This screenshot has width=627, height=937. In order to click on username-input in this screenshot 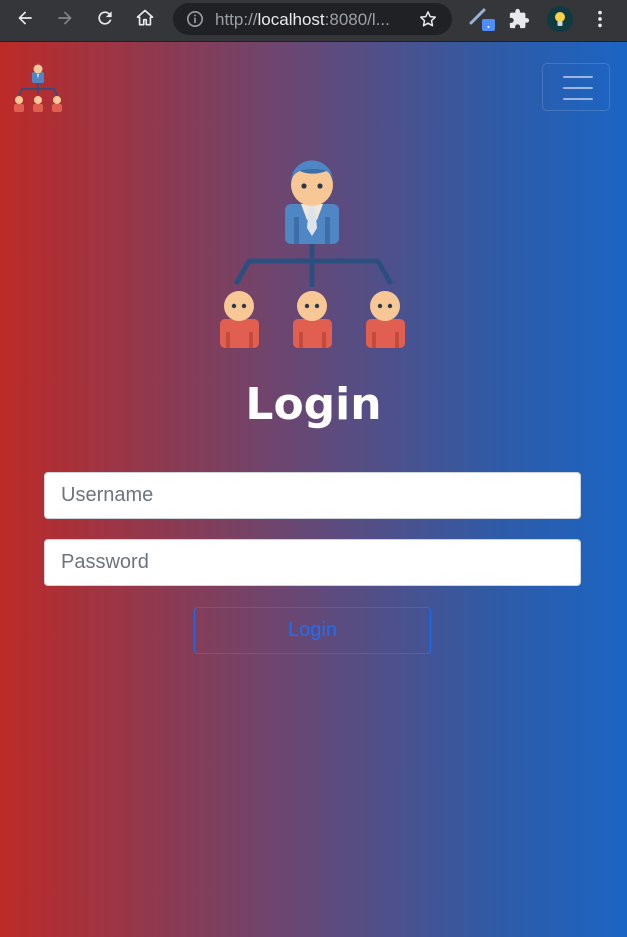, I will do `click(312, 495)`.